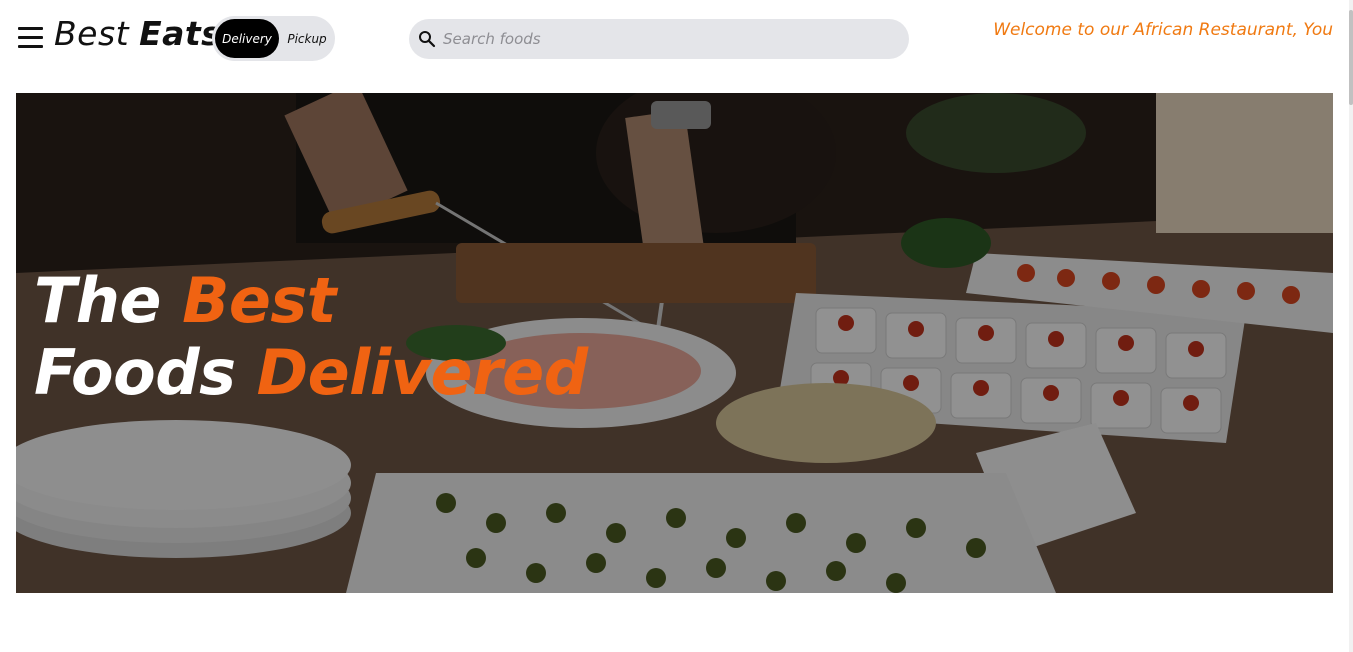 This screenshot has height=652, width=1353. What do you see at coordinates (1351, 57) in the screenshot?
I see `scrollbar-thumb` at bounding box center [1351, 57].